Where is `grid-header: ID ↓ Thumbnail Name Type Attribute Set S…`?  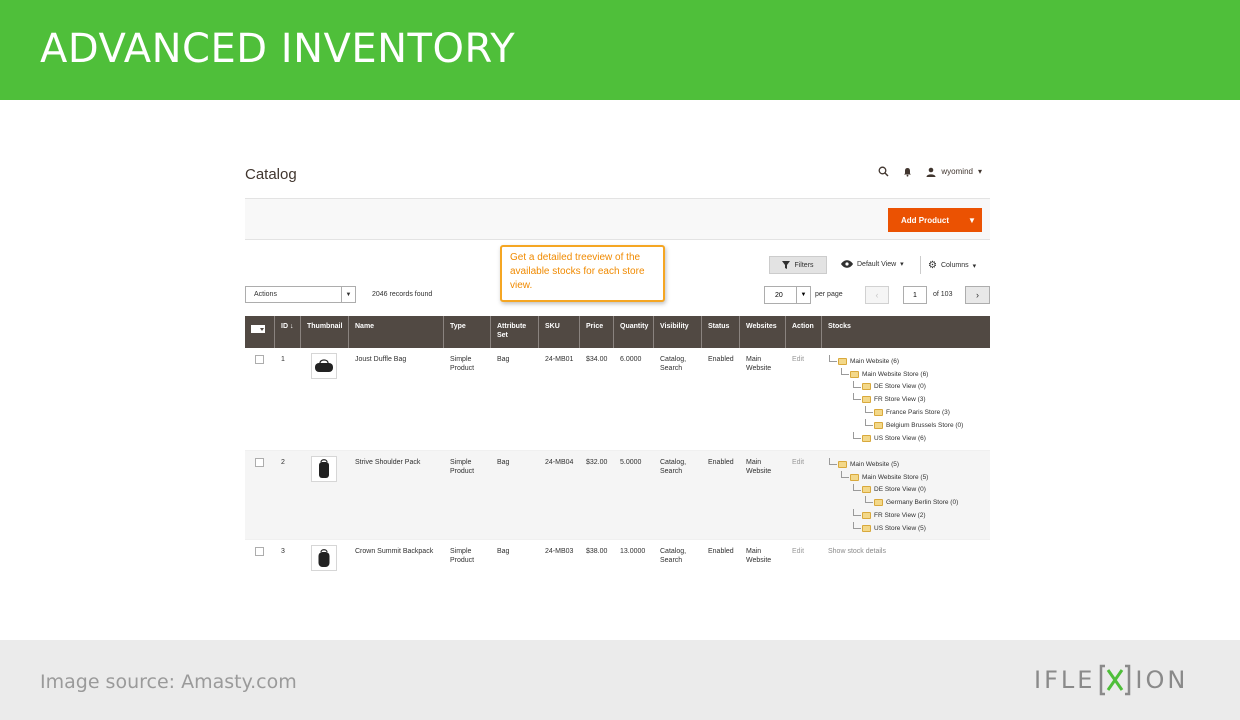 grid-header: ID ↓ Thumbnail Name Type Attribute Set S… is located at coordinates (617, 332).